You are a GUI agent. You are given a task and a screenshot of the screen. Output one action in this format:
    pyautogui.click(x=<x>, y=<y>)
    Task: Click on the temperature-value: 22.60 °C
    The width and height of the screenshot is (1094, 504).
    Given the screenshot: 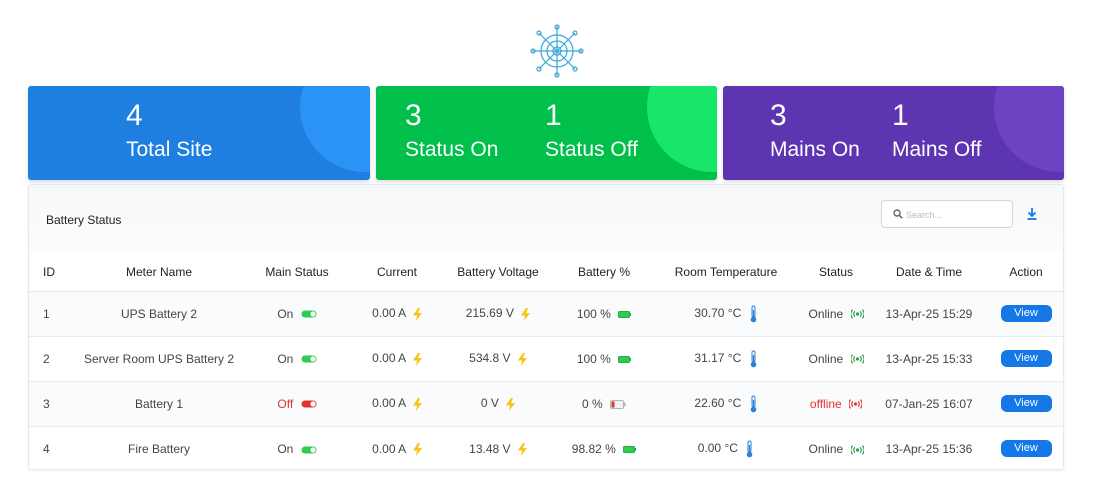 What is the action you would take?
    pyautogui.click(x=718, y=402)
    